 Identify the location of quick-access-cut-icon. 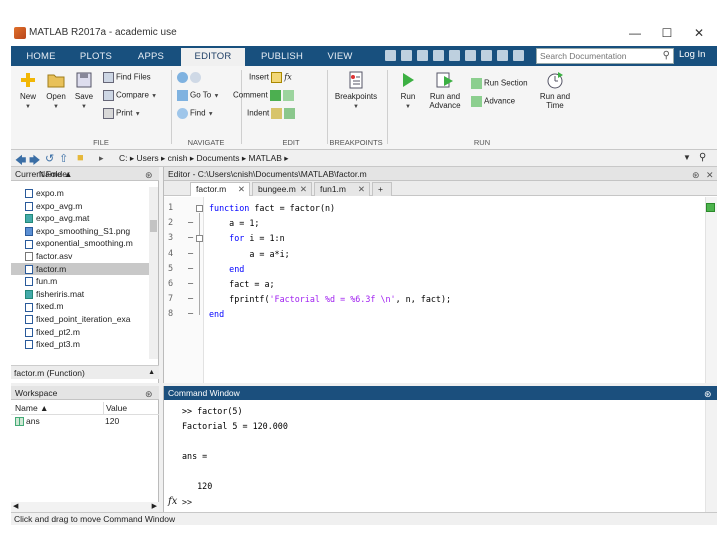
(422, 55).